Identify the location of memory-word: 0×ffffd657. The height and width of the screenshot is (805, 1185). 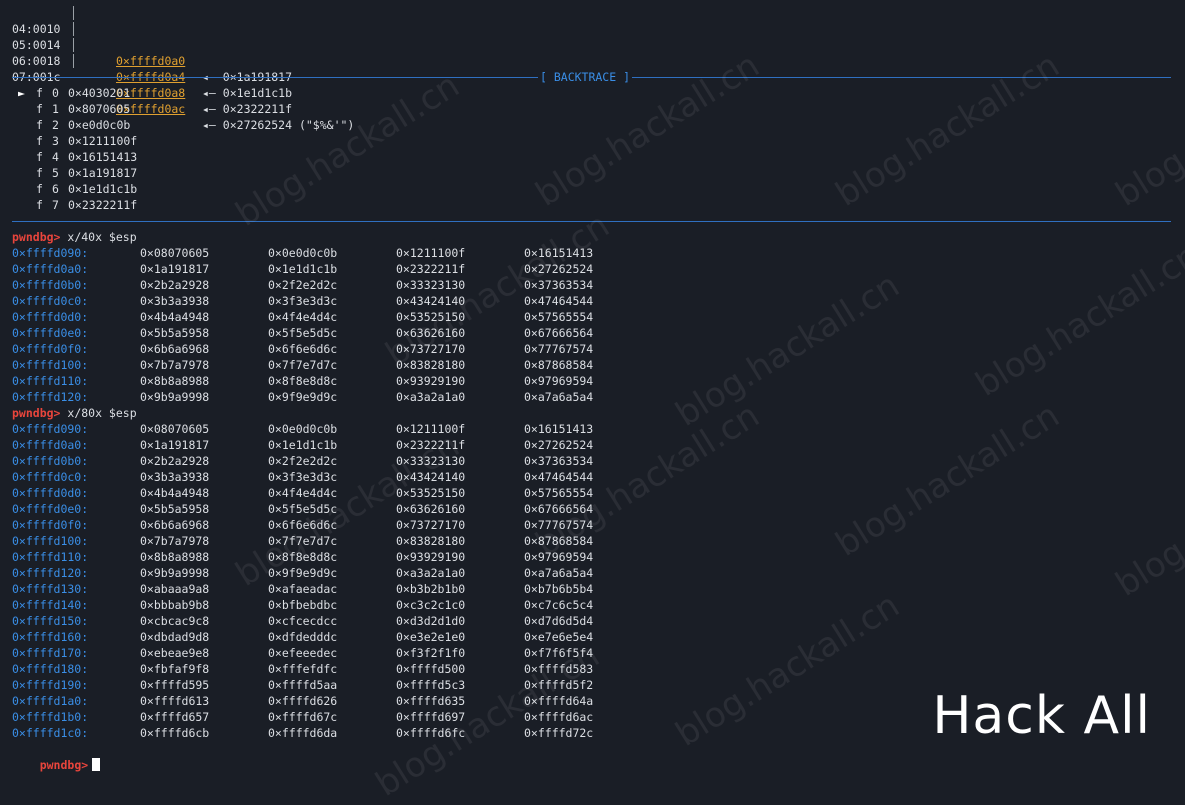
(175, 717).